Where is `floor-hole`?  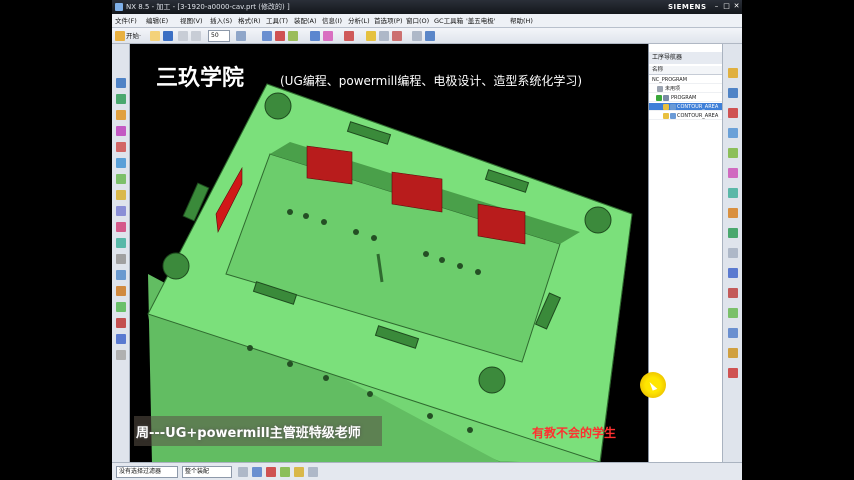
floor-hole is located at coordinates (324, 222).